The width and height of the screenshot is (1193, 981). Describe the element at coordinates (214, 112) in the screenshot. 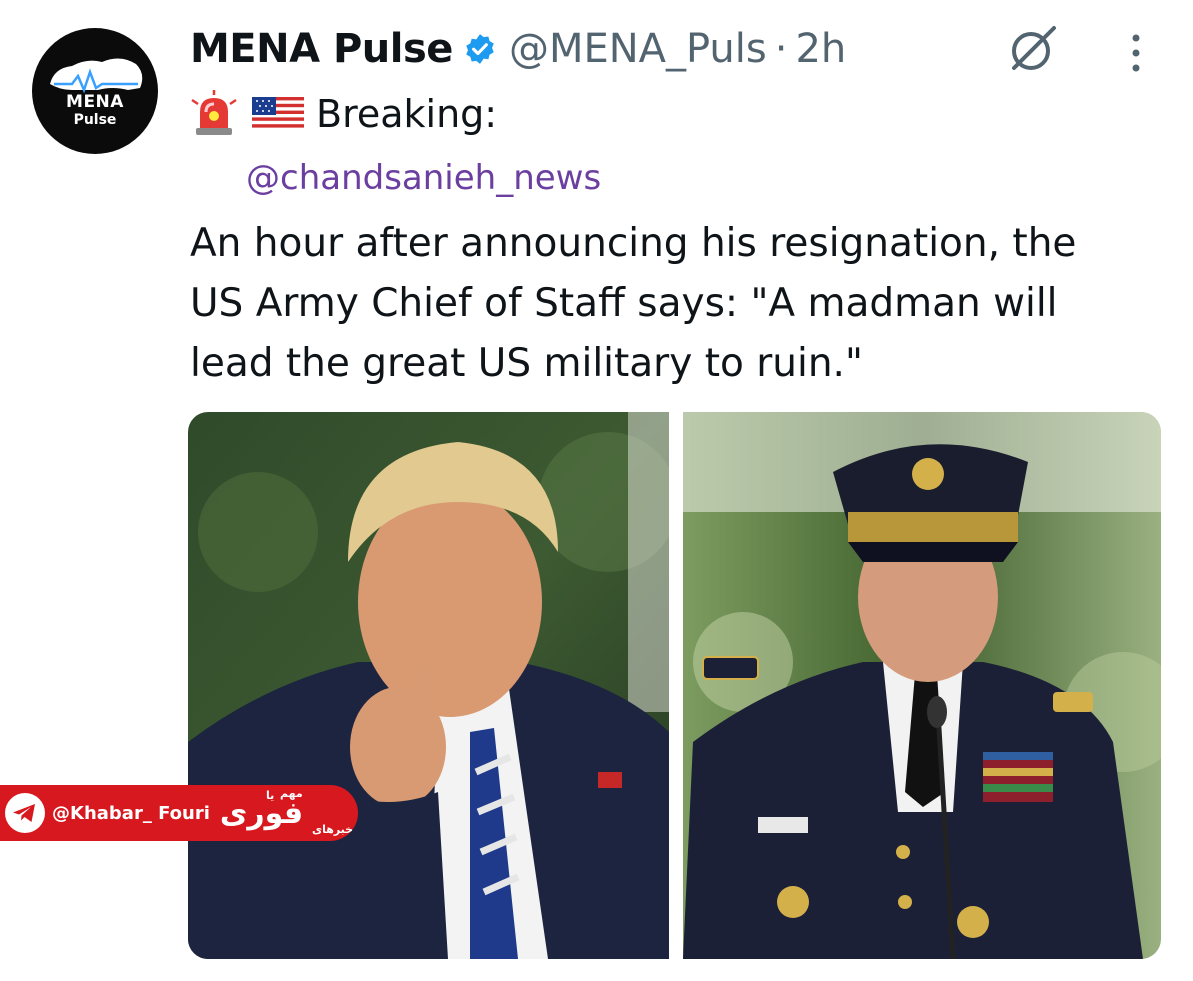

I see `rotating-light-emoji` at that location.